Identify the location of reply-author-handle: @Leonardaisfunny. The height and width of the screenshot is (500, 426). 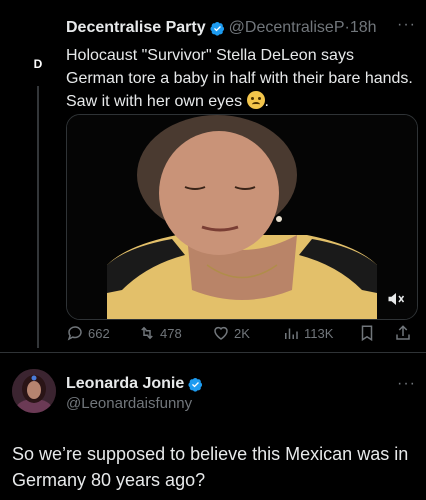
(129, 403).